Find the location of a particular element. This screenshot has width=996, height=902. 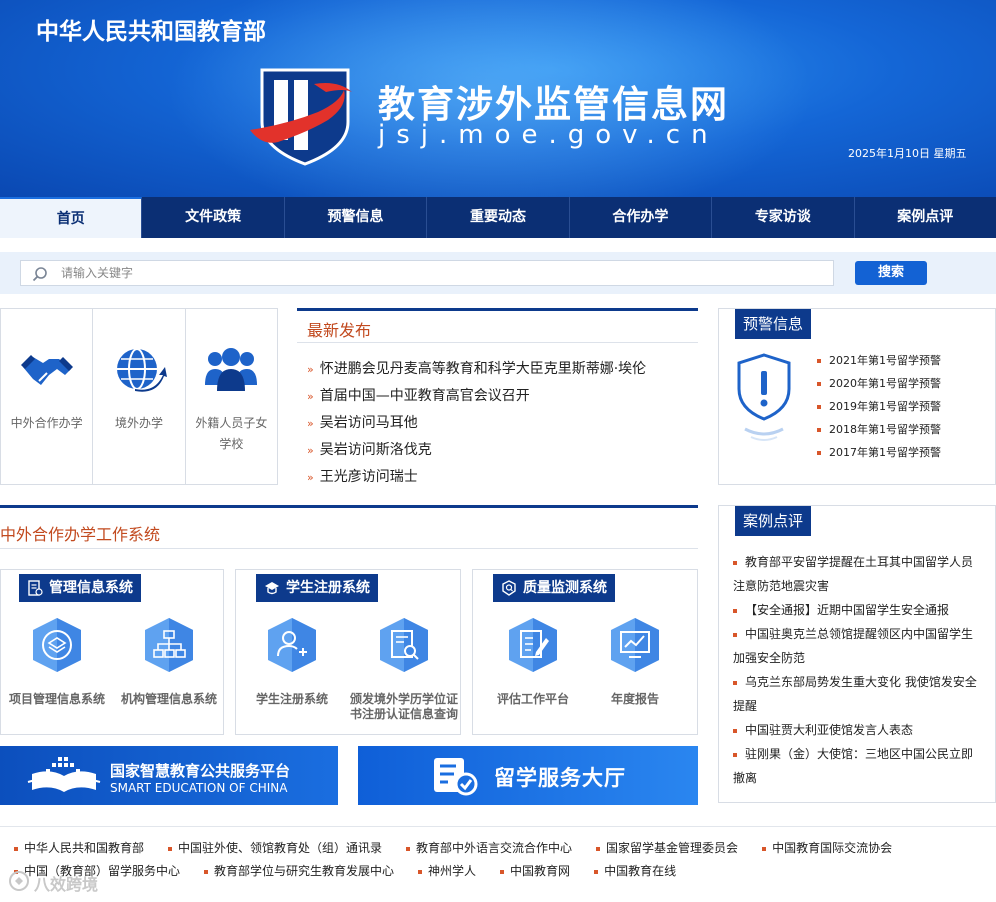

warning-item: 2020年第1号留学预警 is located at coordinates (879, 383).